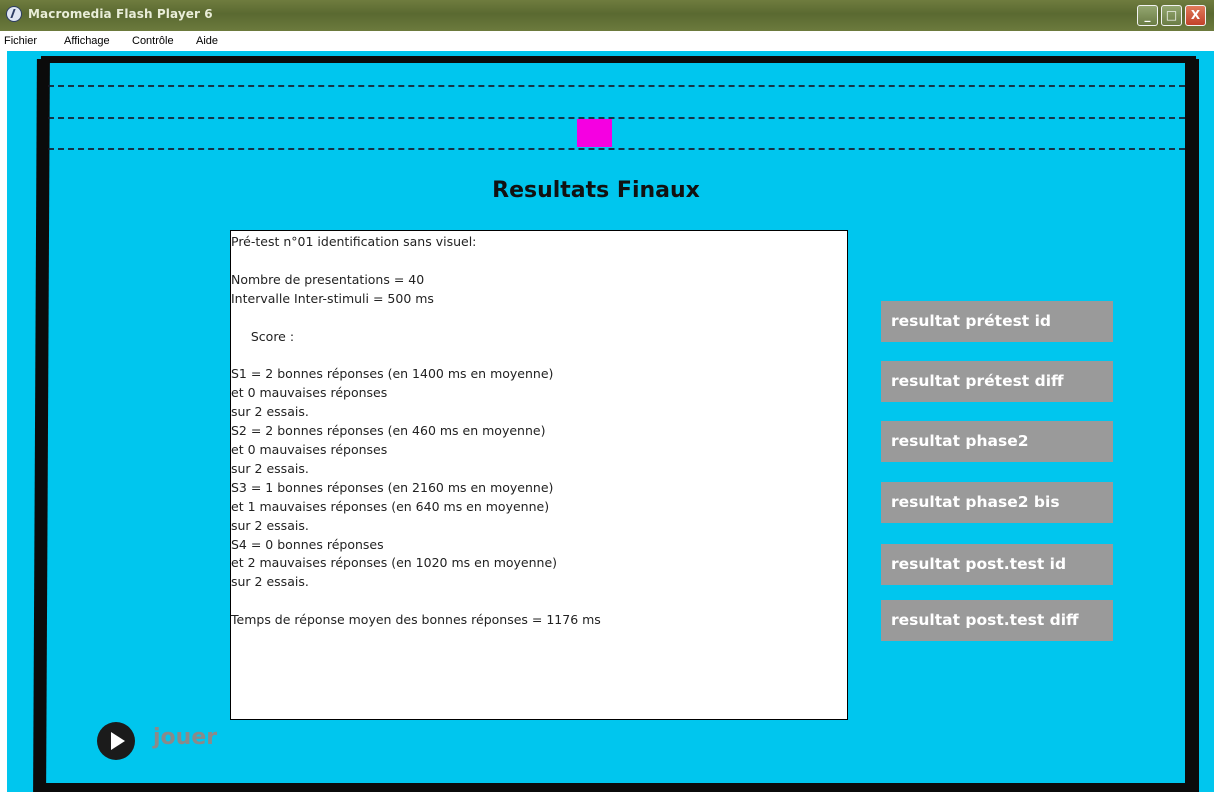 This screenshot has width=1214, height=792. Describe the element at coordinates (997, 620) in the screenshot. I see `button-resultat-post-test-diff: resultat post.test diff` at that location.